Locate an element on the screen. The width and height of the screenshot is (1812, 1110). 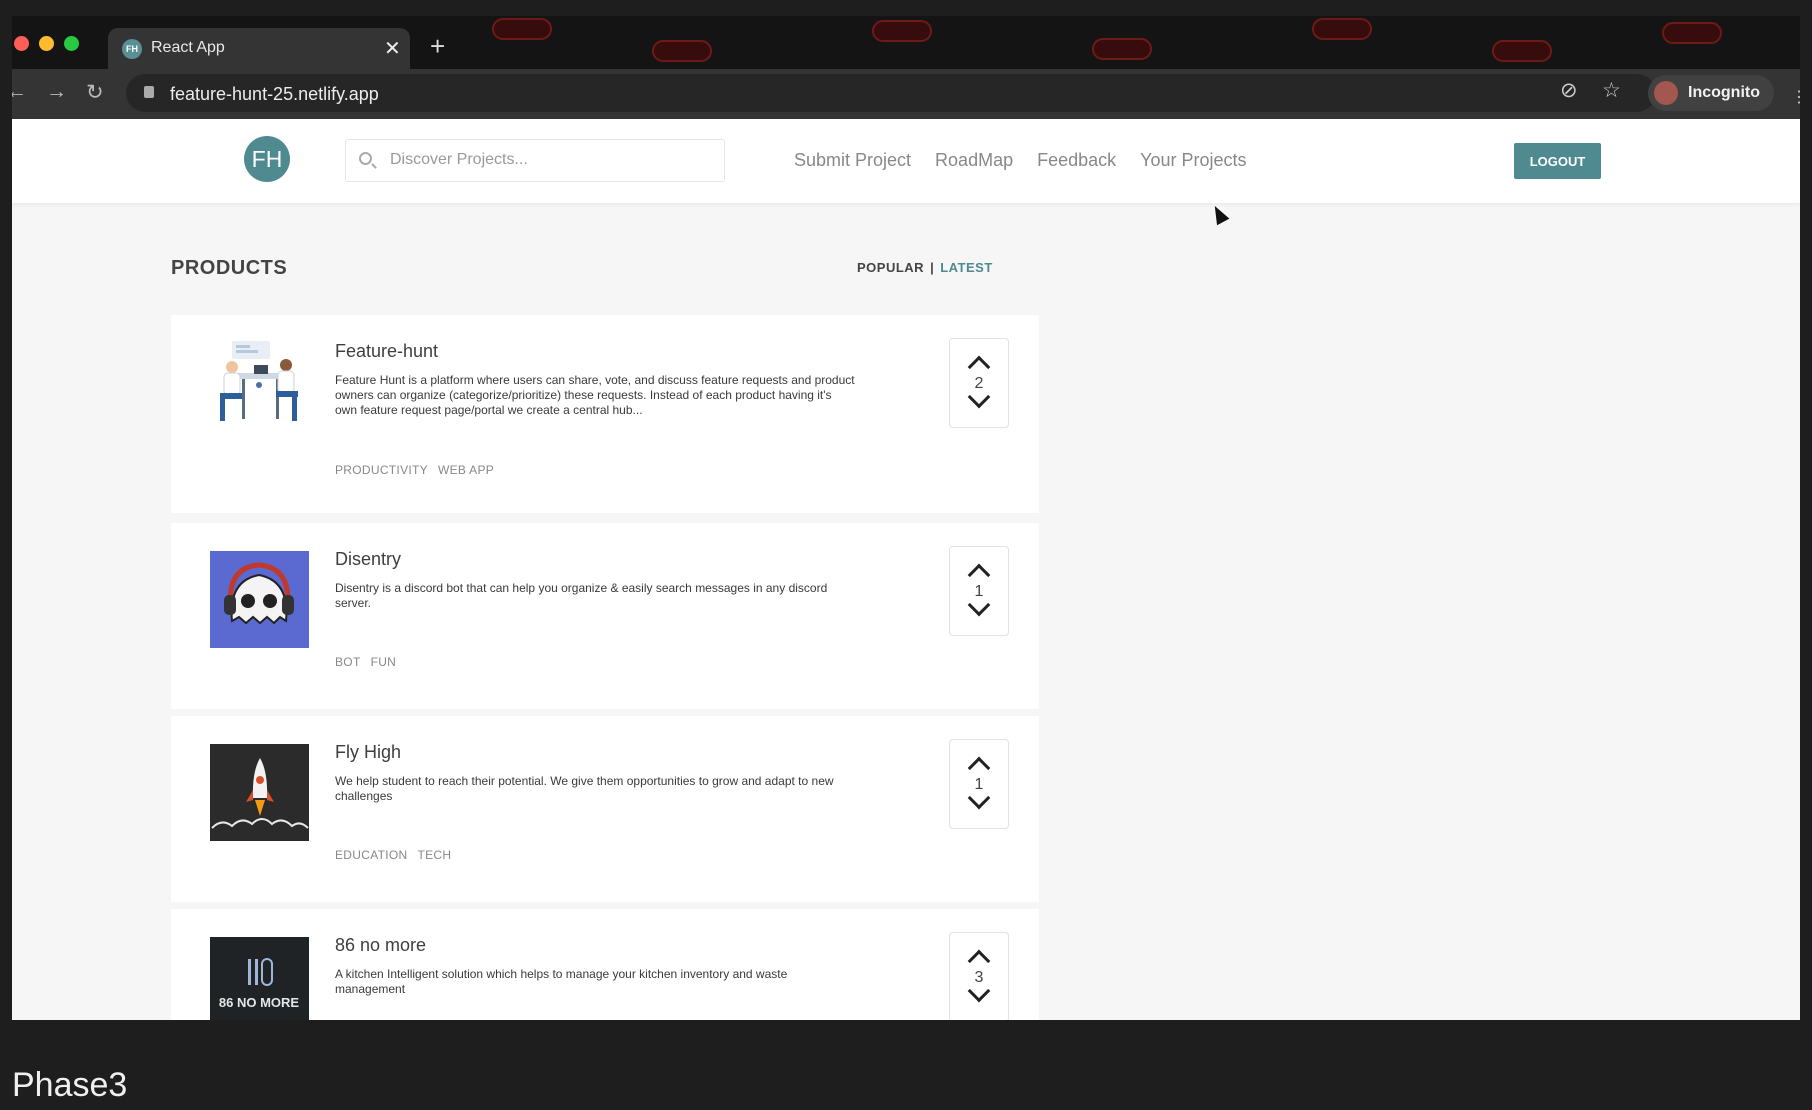
products-heading: PRODUCTS is located at coordinates (229, 268).